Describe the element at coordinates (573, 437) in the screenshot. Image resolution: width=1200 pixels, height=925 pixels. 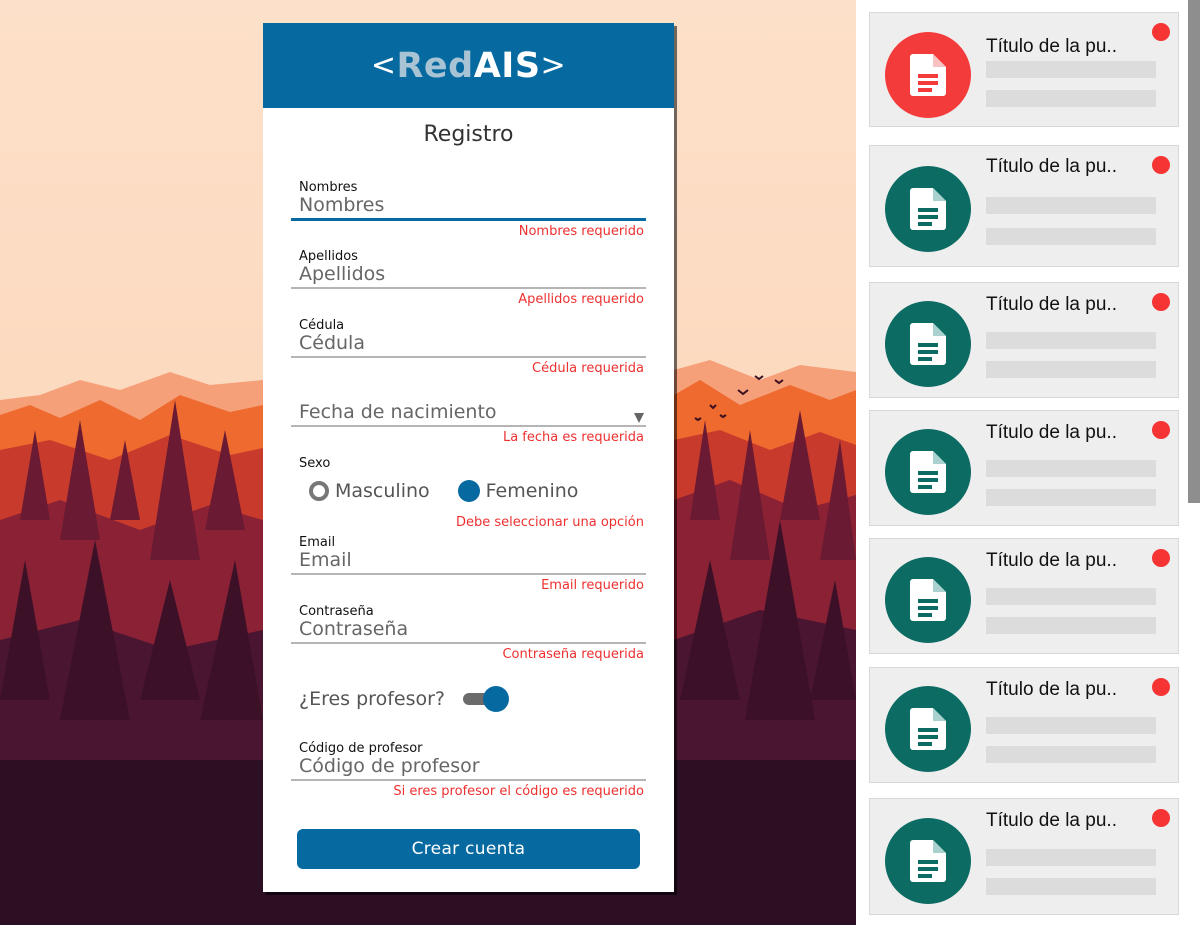
I see `fecha-error: La fecha es requerida` at that location.